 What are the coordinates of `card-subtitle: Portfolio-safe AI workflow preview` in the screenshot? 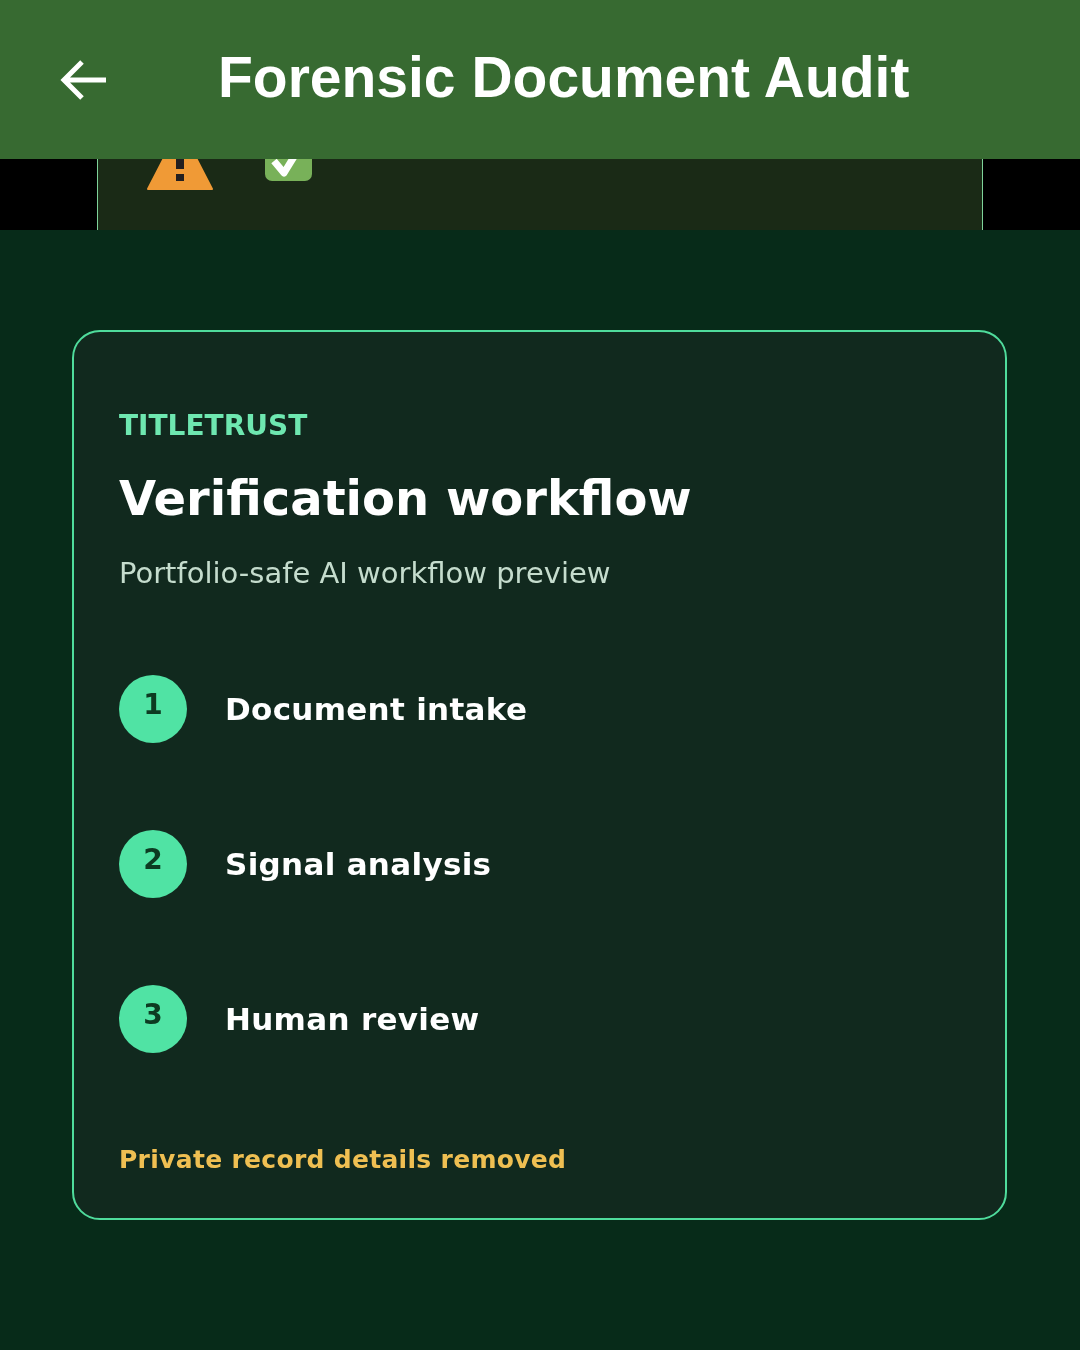 It's located at (365, 573).